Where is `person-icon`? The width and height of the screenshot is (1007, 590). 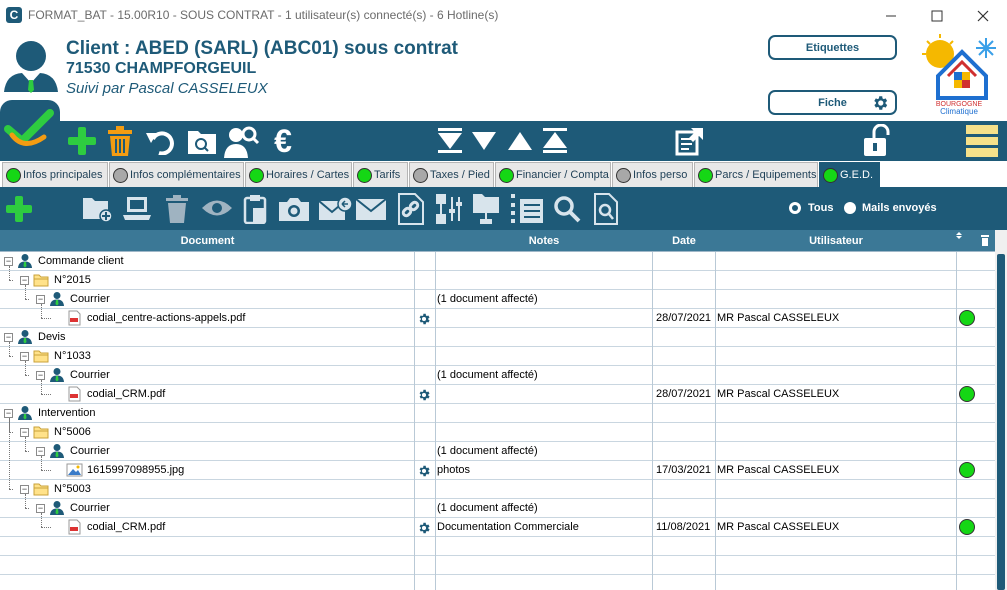 person-icon is located at coordinates (57, 299).